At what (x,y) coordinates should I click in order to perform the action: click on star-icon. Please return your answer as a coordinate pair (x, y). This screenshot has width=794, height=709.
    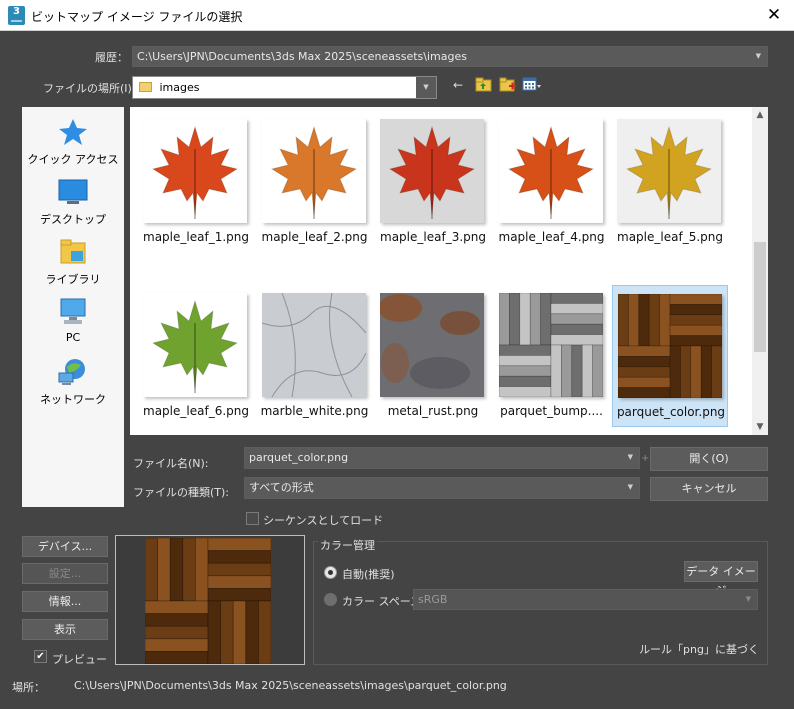
    Looking at the image, I should click on (73, 132).